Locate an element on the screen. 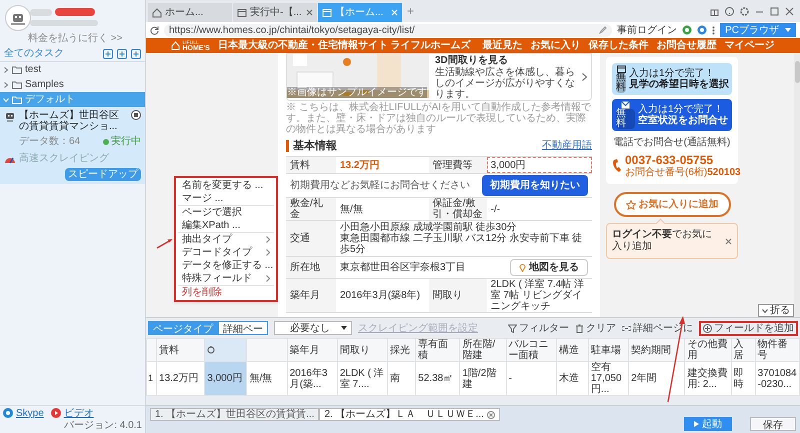 The height and width of the screenshot is (433, 800). column-header: 入居 is located at coordinates (743, 350).